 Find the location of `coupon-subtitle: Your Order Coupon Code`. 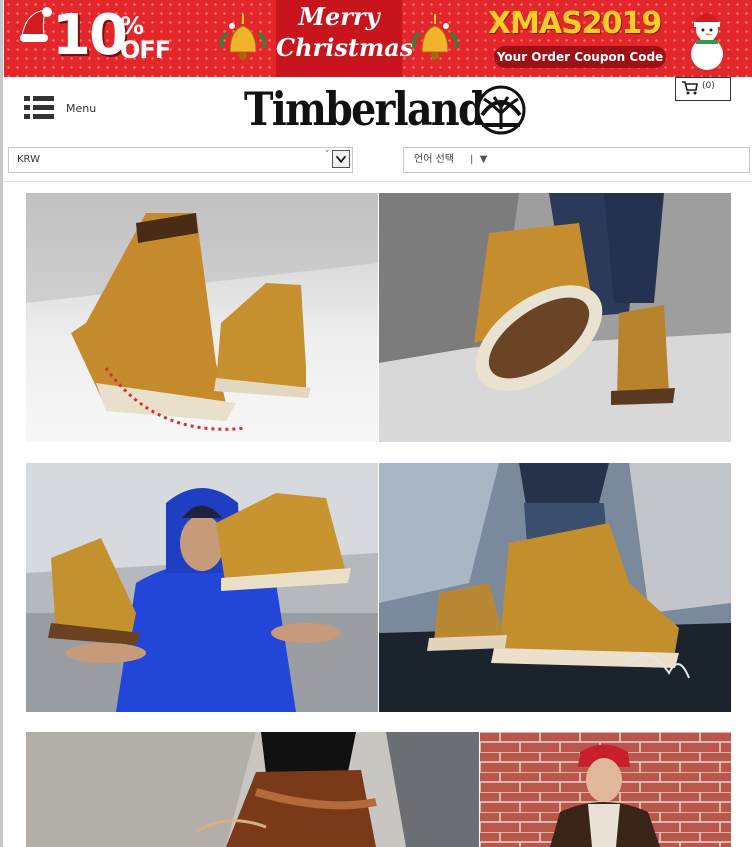

coupon-subtitle: Your Order Coupon Code is located at coordinates (580, 57).